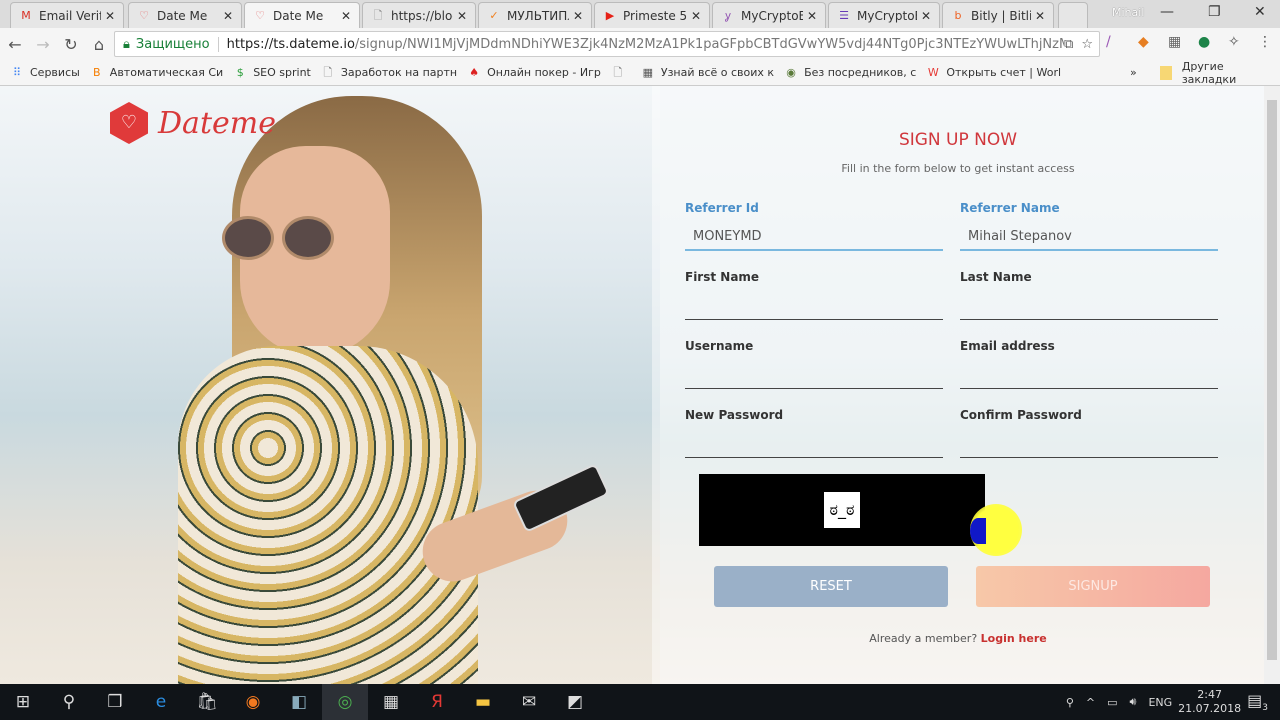 Image resolution: width=1280 pixels, height=720 pixels. What do you see at coordinates (15, 44) in the screenshot?
I see `back-button: ←` at bounding box center [15, 44].